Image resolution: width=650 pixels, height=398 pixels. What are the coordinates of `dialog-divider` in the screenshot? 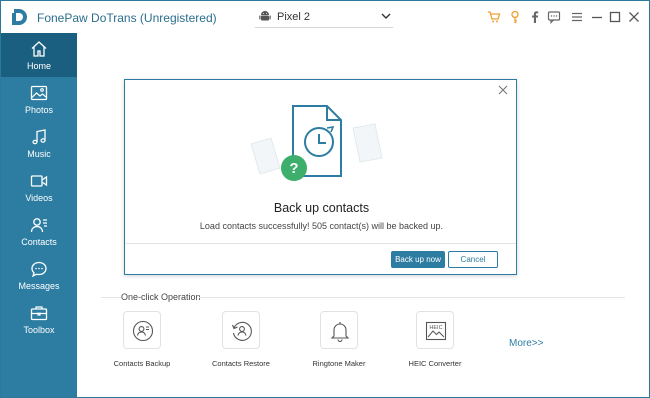 It's located at (320, 243).